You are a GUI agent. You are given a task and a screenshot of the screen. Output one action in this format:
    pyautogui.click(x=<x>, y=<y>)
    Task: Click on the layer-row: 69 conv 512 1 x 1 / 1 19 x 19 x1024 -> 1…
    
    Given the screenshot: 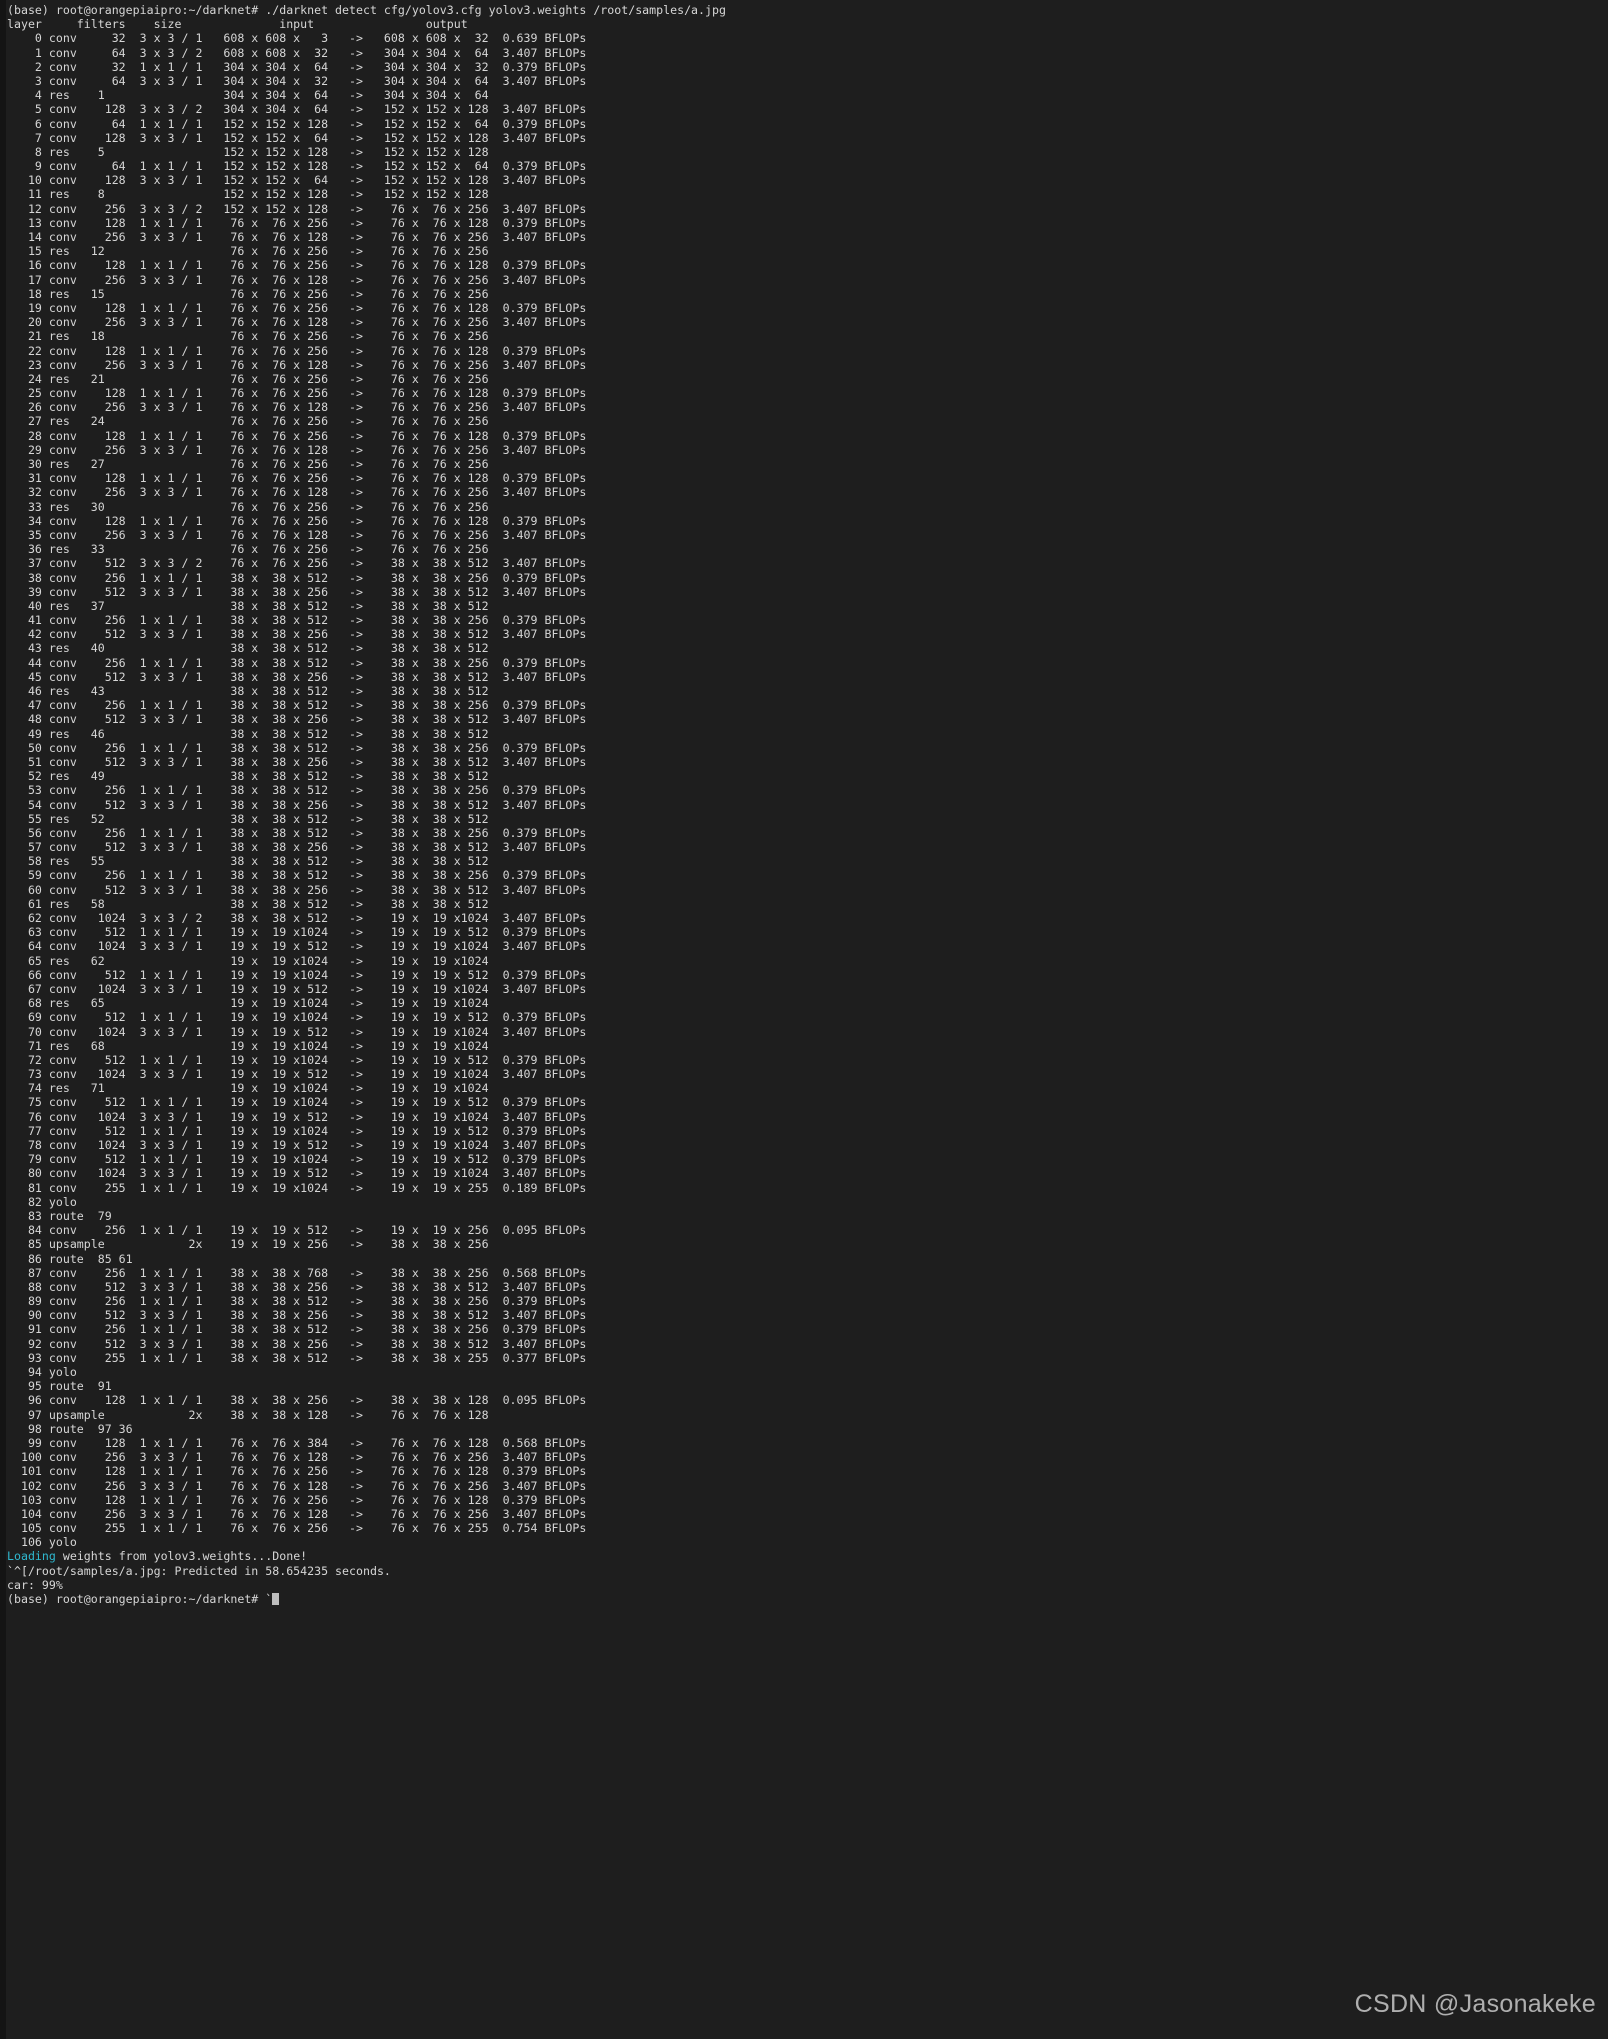 What is the action you would take?
    pyautogui.click(x=297, y=1017)
    